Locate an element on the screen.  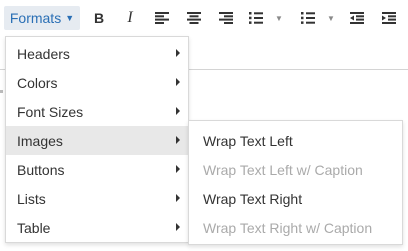
menu-item-label: Headers is located at coordinates (43, 53).